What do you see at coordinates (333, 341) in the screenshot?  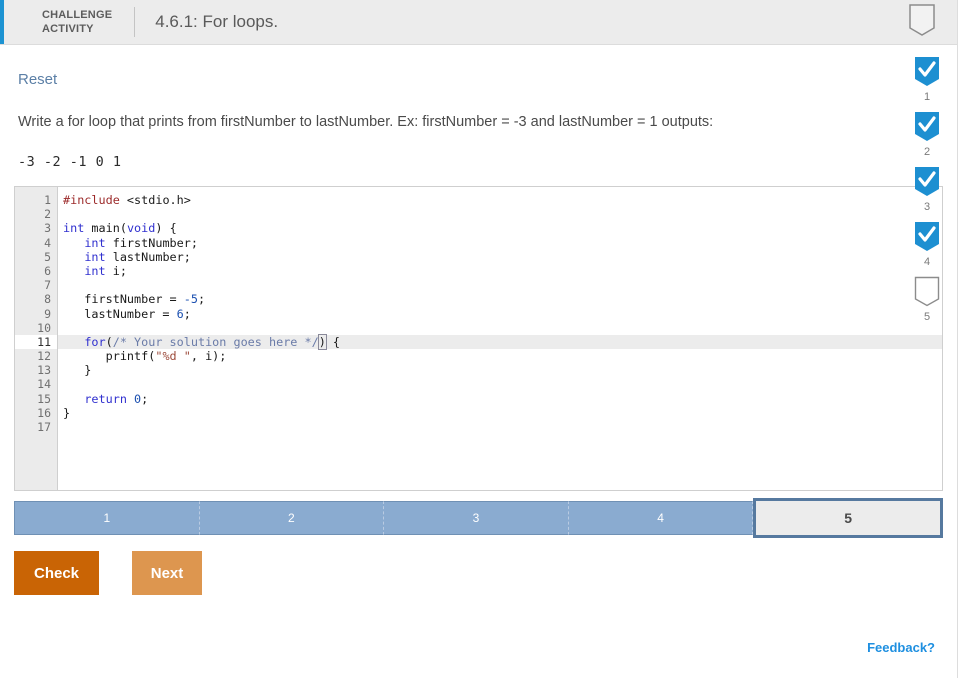 I see `code-token-plain: {` at bounding box center [333, 341].